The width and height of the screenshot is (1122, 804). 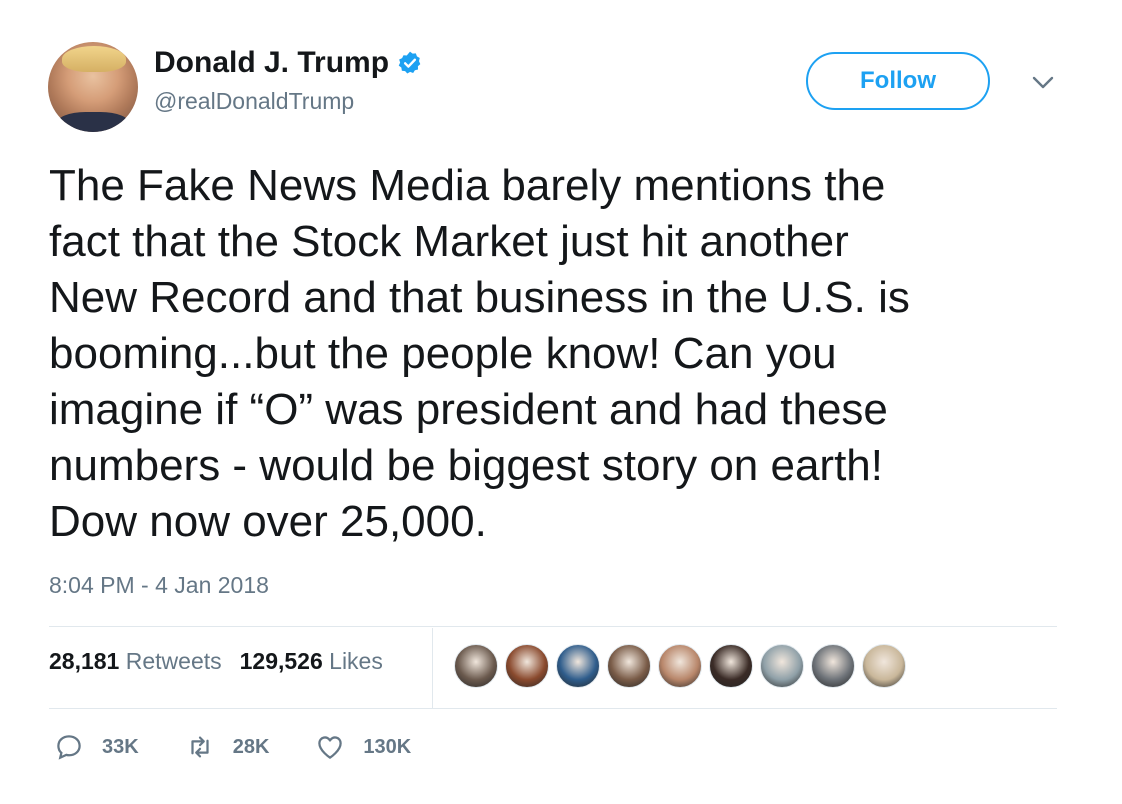 I want to click on reply-icon, so click(x=69, y=747).